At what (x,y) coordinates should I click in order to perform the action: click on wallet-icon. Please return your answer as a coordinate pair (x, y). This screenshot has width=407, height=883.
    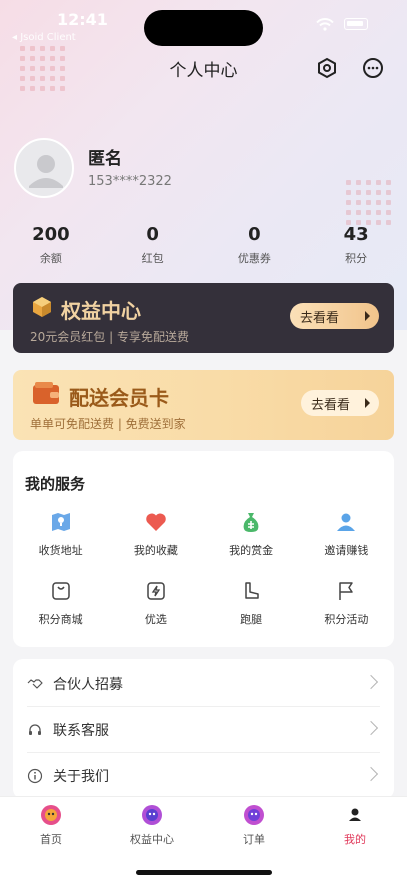
    Looking at the image, I should click on (46, 393).